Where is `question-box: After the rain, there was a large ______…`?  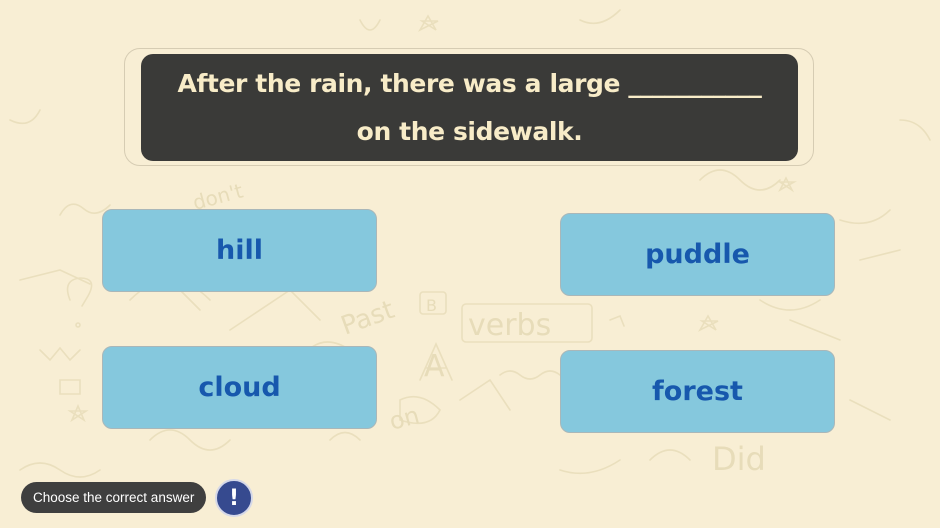
question-box: After the rain, there was a large ______… is located at coordinates (469, 107).